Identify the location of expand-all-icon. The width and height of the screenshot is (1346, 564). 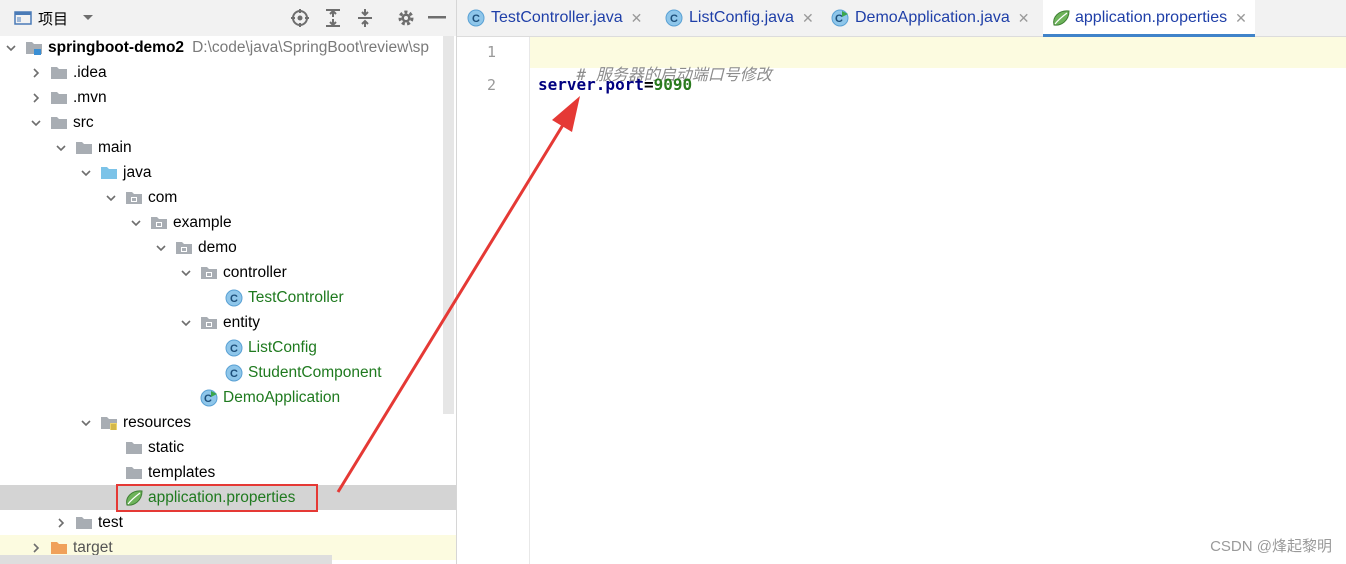
(333, 18).